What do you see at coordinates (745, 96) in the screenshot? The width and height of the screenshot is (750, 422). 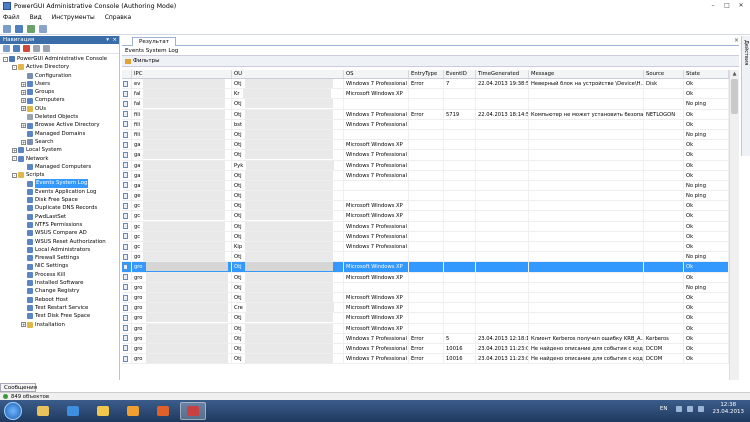 I see `actions-dock: Действия` at bounding box center [745, 96].